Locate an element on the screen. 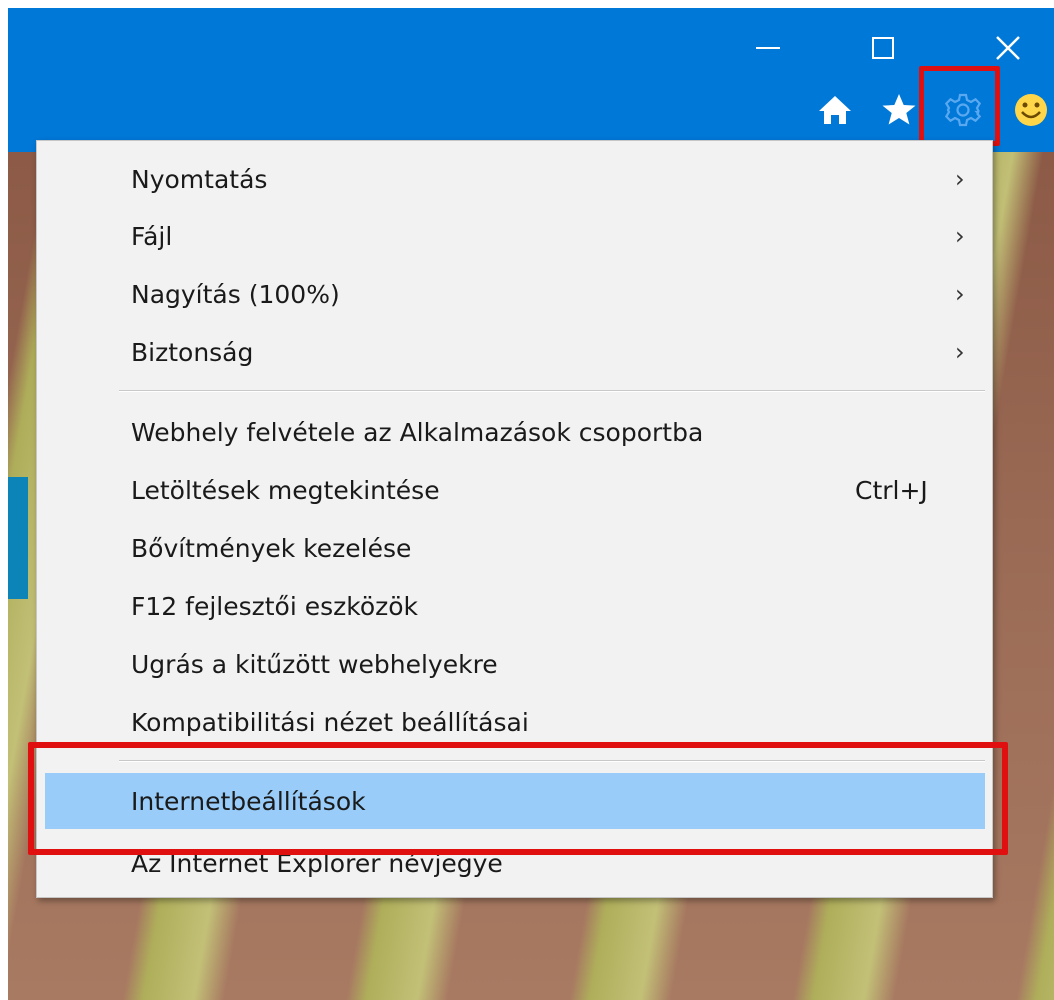  gear-annotation-box is located at coordinates (959, 106).